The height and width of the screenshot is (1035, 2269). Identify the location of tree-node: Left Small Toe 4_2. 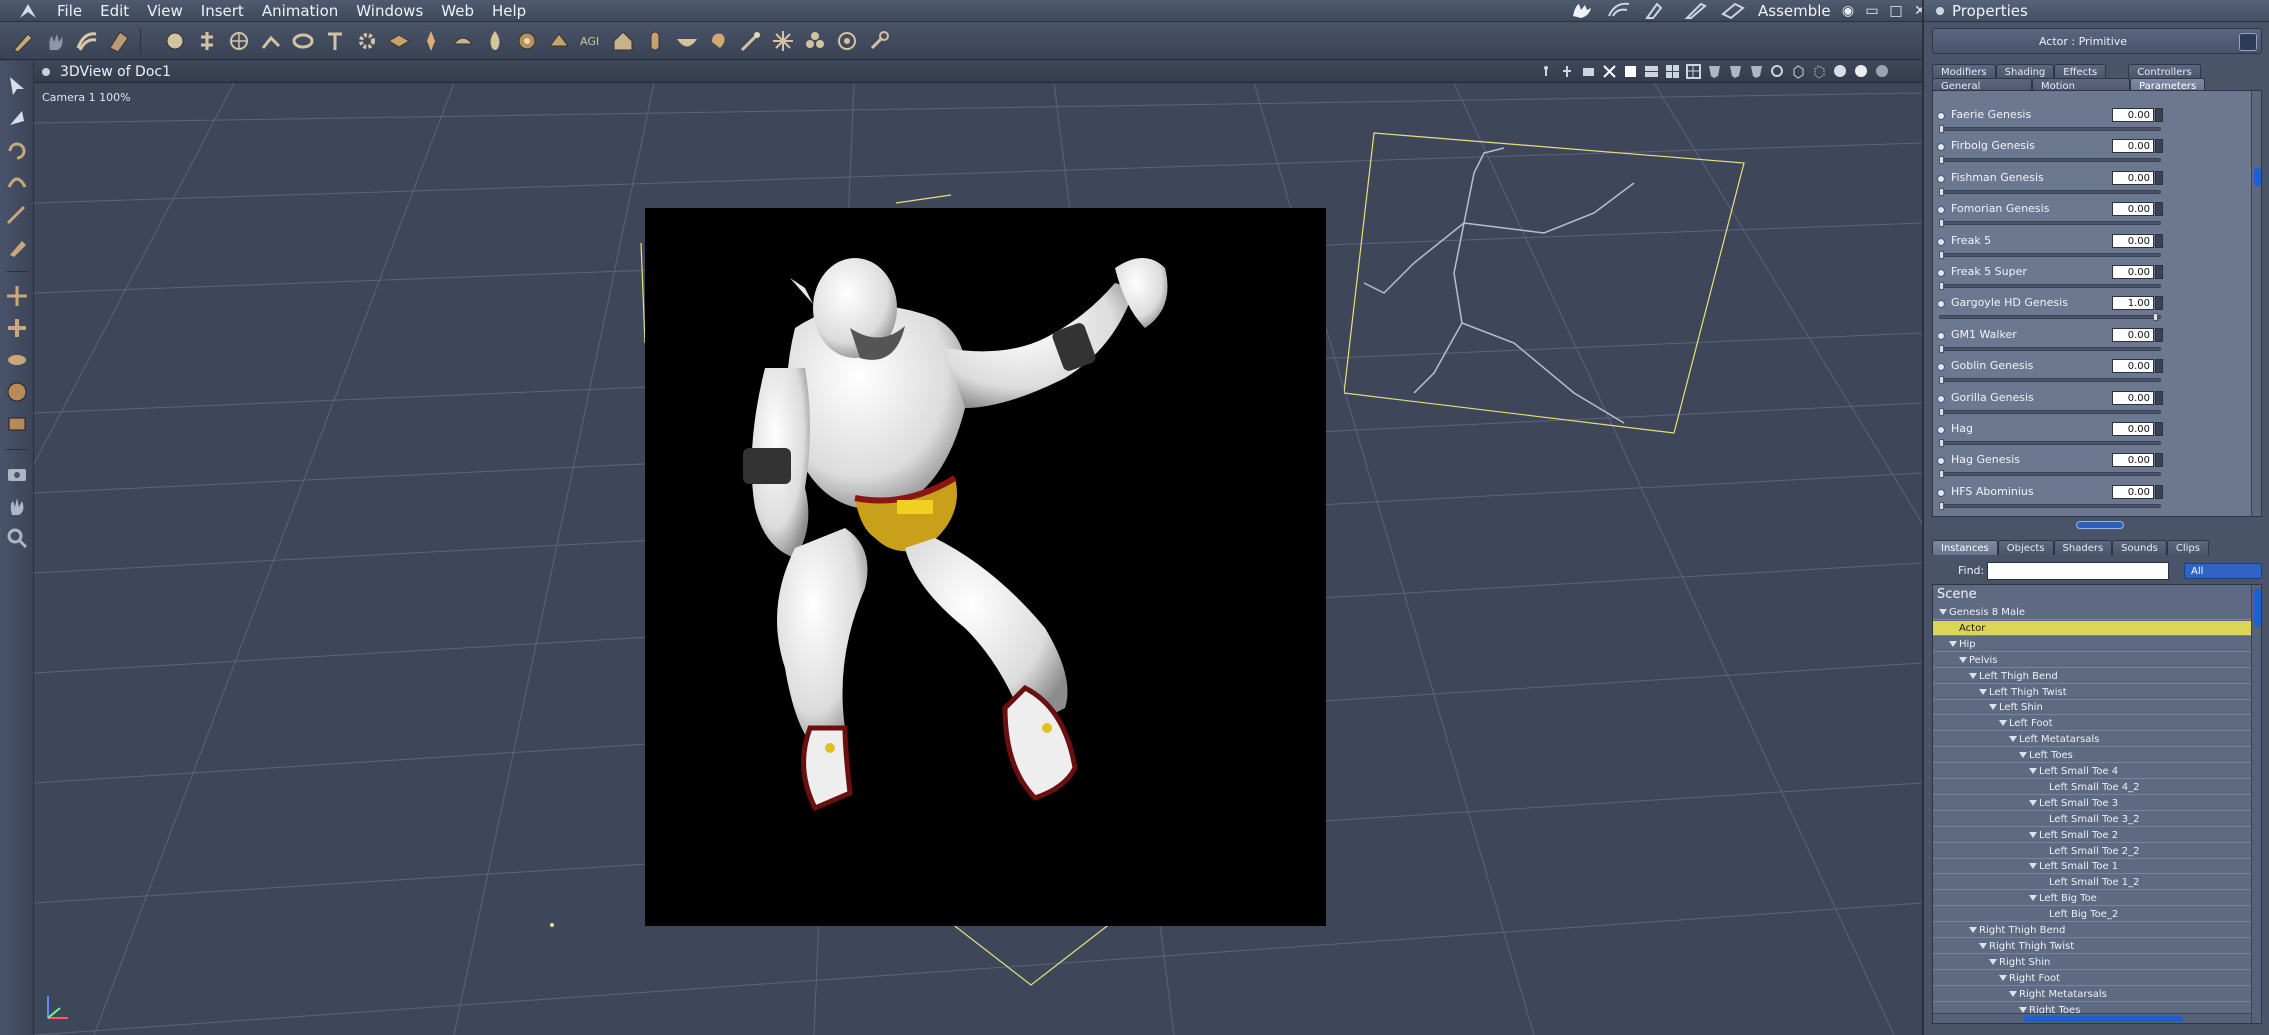
(2092, 787).